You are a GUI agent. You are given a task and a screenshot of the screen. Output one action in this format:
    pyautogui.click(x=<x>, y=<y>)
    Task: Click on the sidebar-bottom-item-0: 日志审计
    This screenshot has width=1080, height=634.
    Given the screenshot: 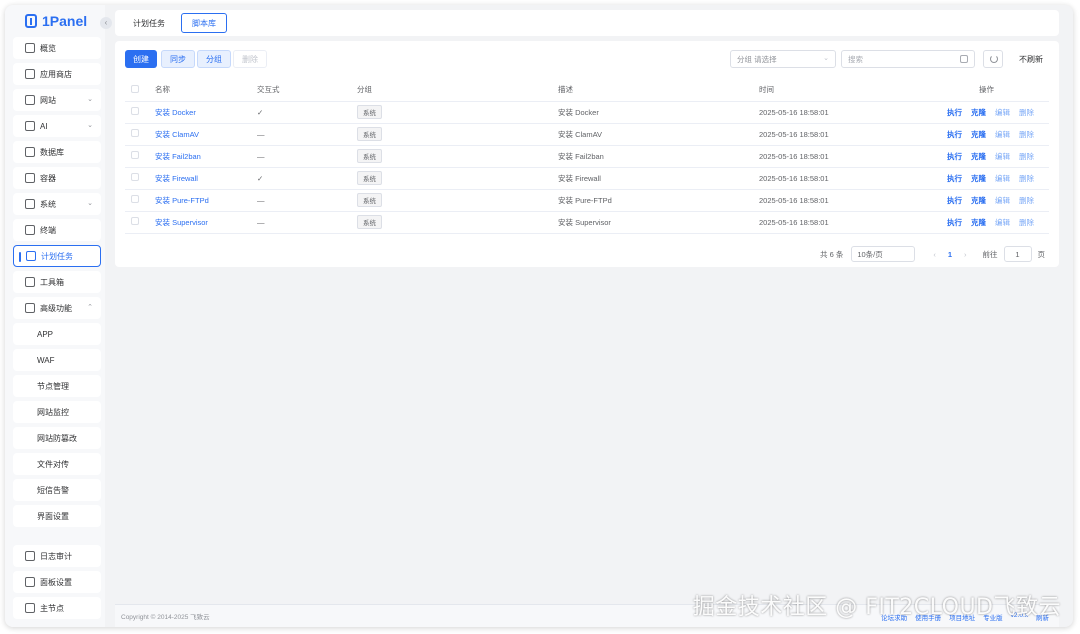 What is the action you would take?
    pyautogui.click(x=57, y=556)
    